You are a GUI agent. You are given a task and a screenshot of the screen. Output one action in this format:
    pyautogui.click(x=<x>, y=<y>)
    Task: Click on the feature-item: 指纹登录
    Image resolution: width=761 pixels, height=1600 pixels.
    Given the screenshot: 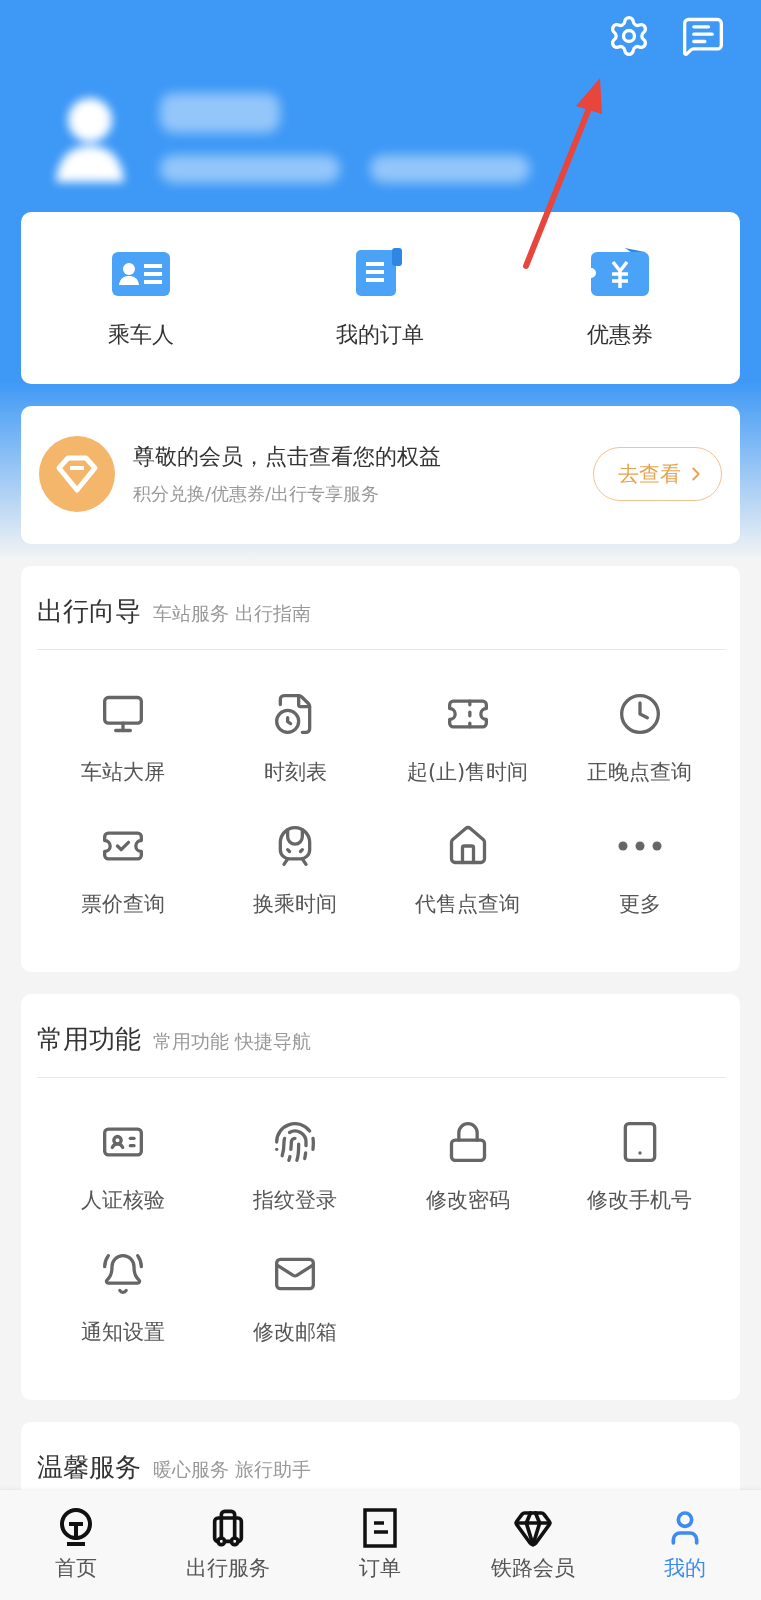 What is the action you would take?
    pyautogui.click(x=295, y=1200)
    